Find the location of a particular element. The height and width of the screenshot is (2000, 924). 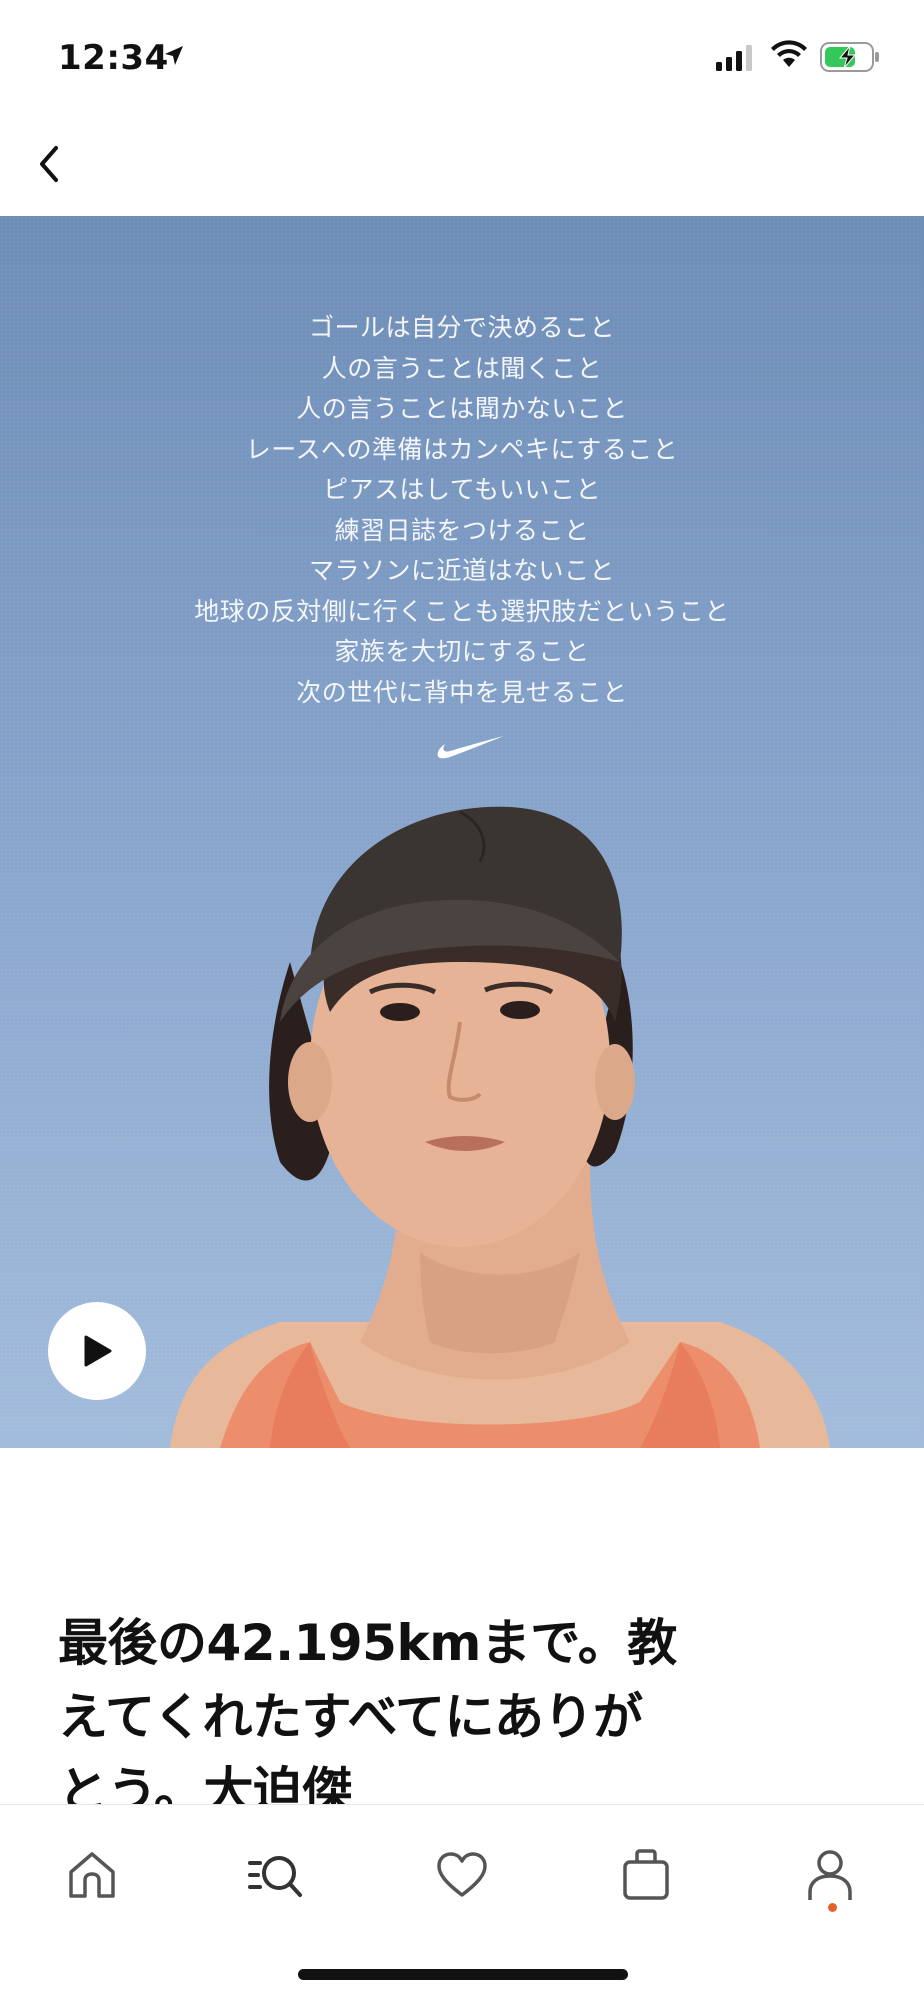

tab-favorites is located at coordinates (462, 1875).